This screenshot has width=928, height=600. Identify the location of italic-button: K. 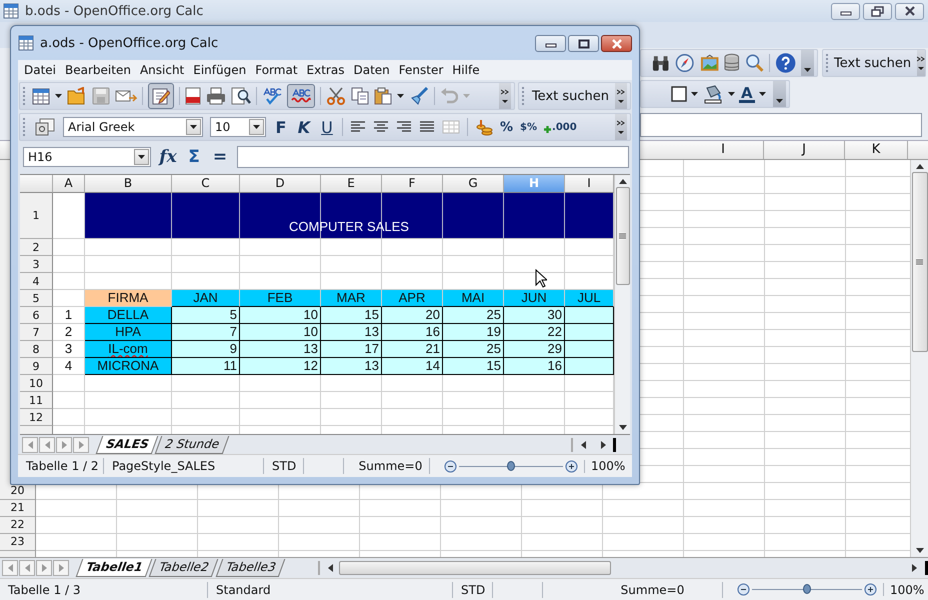
(304, 127).